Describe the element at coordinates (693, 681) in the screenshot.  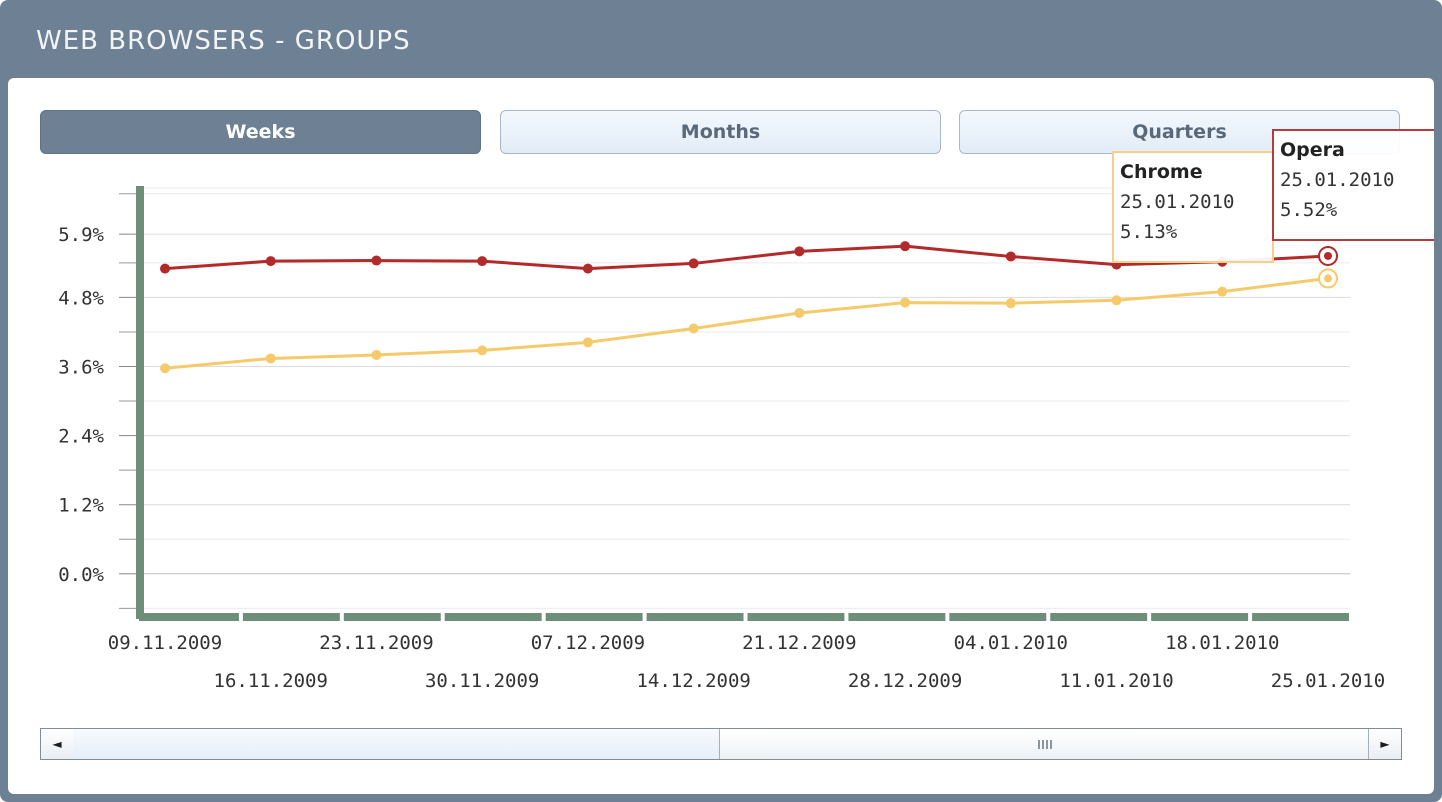
I see `x-tick-label: 14.12.2009` at that location.